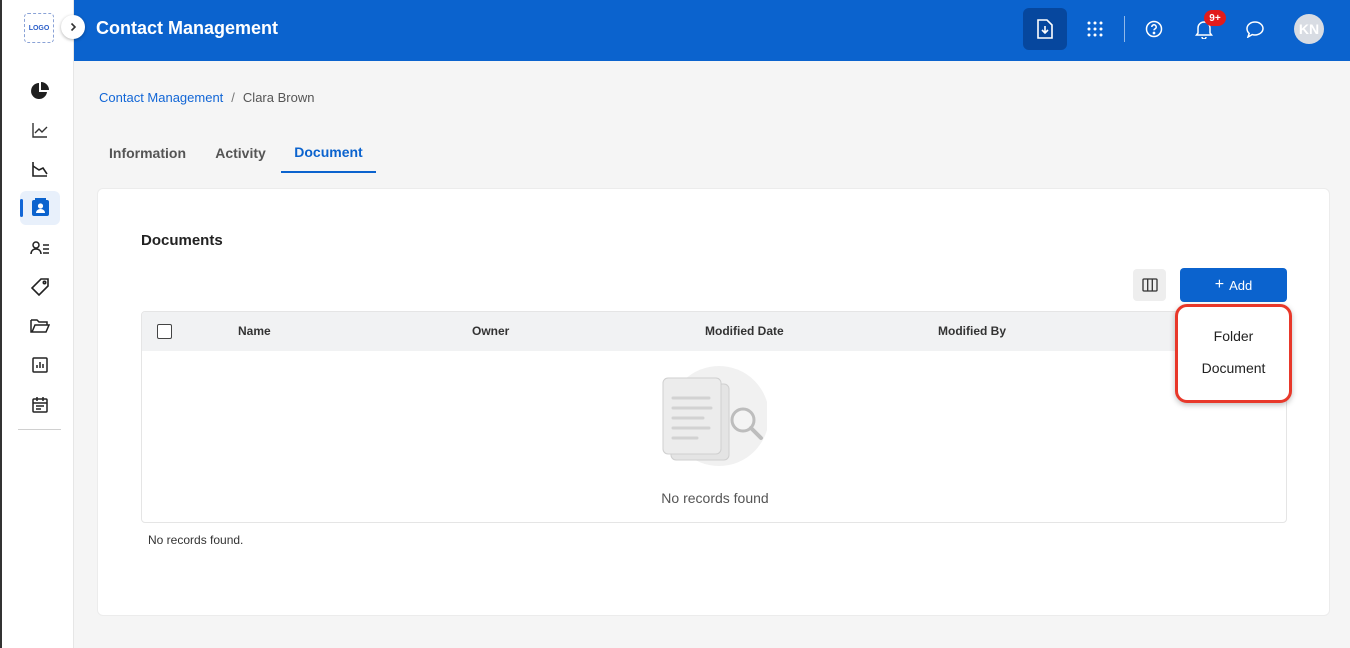  I want to click on breadcrumb-current: Clara Brown, so click(278, 97).